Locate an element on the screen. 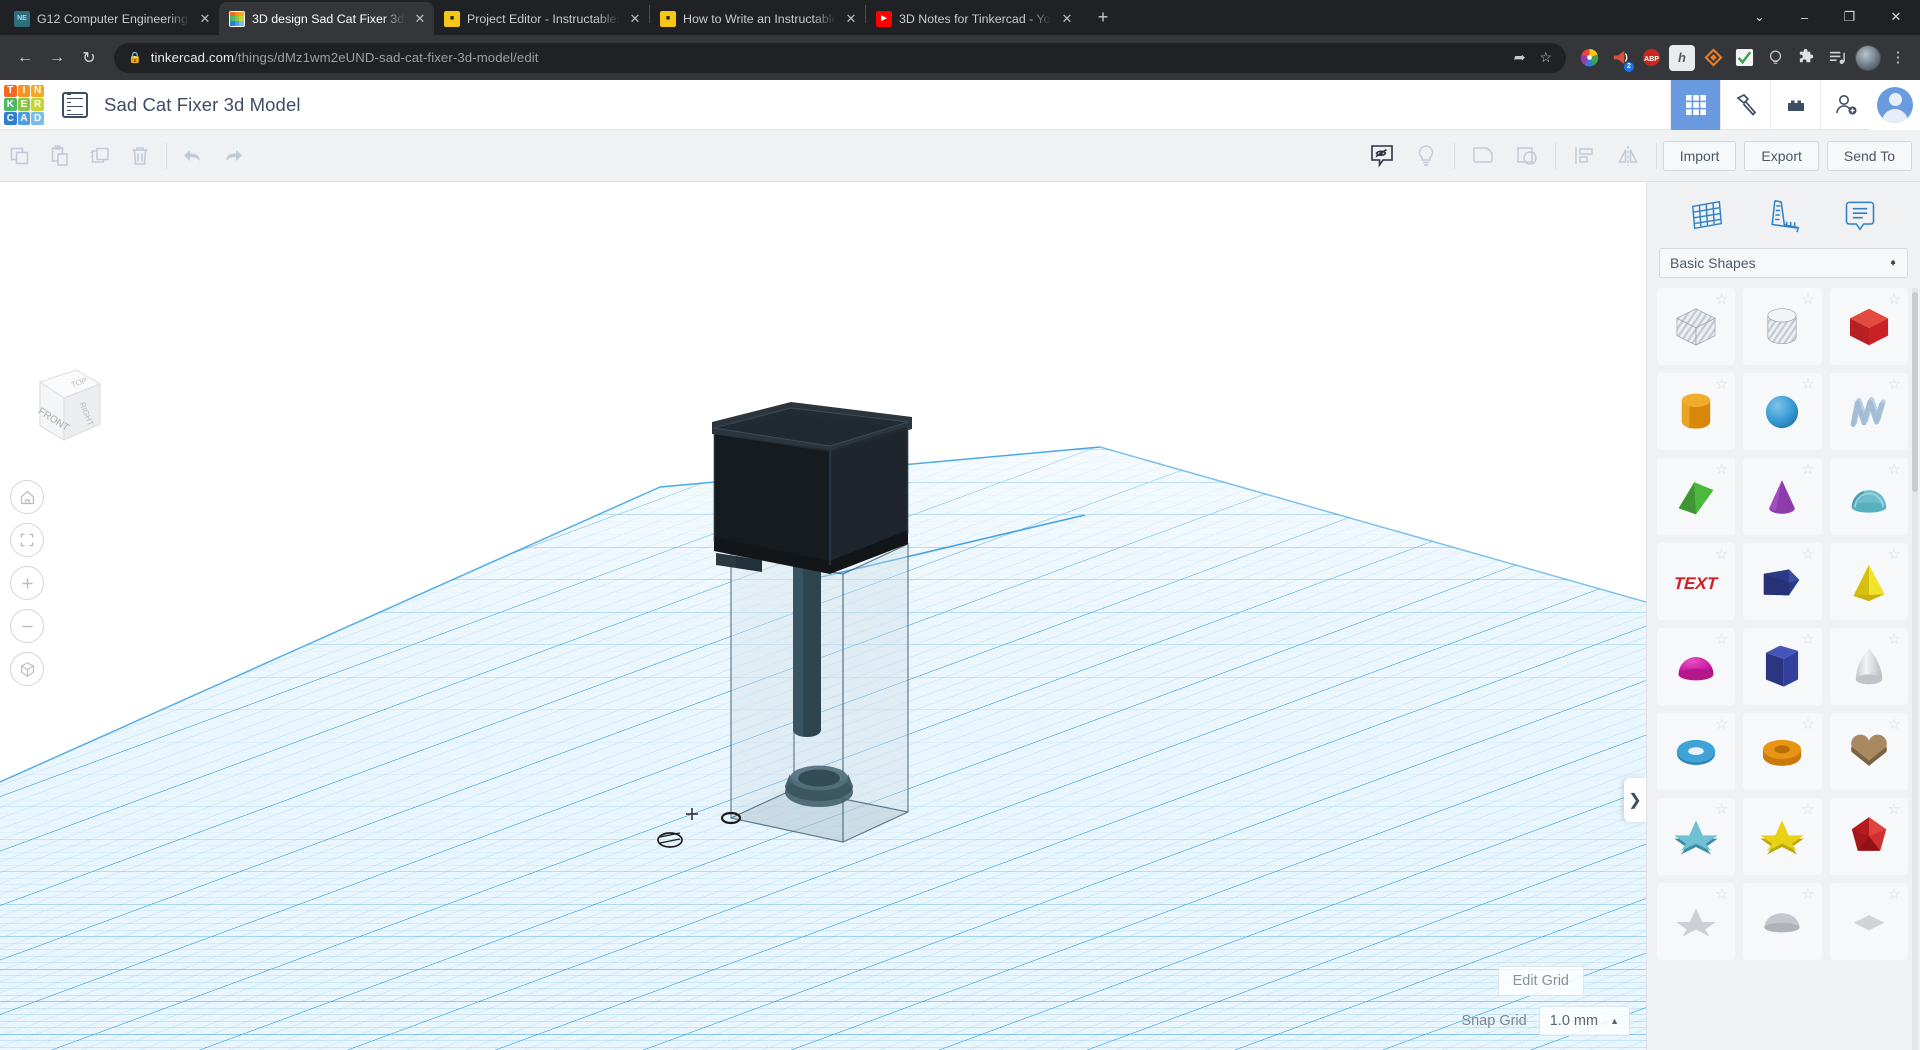  browser-tab: NE G12 Computer Engineering TEJ4M ✕ is located at coordinates (111, 18).